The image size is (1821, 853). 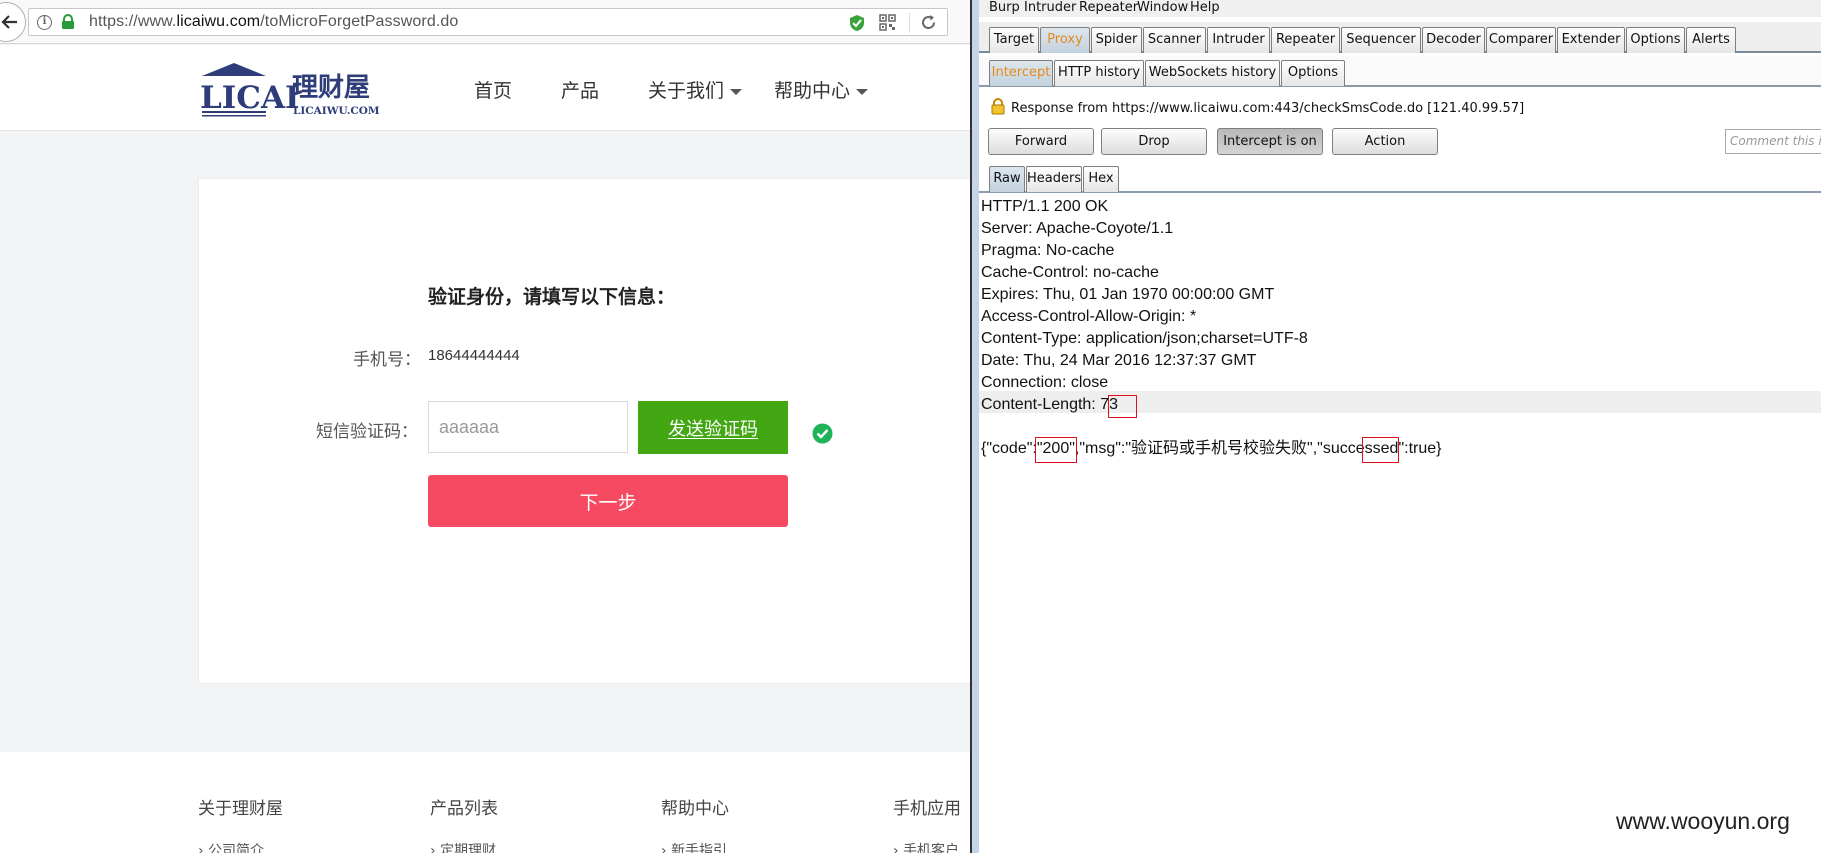 What do you see at coordinates (1116, 40) in the screenshot?
I see `tab-spider: Spider` at bounding box center [1116, 40].